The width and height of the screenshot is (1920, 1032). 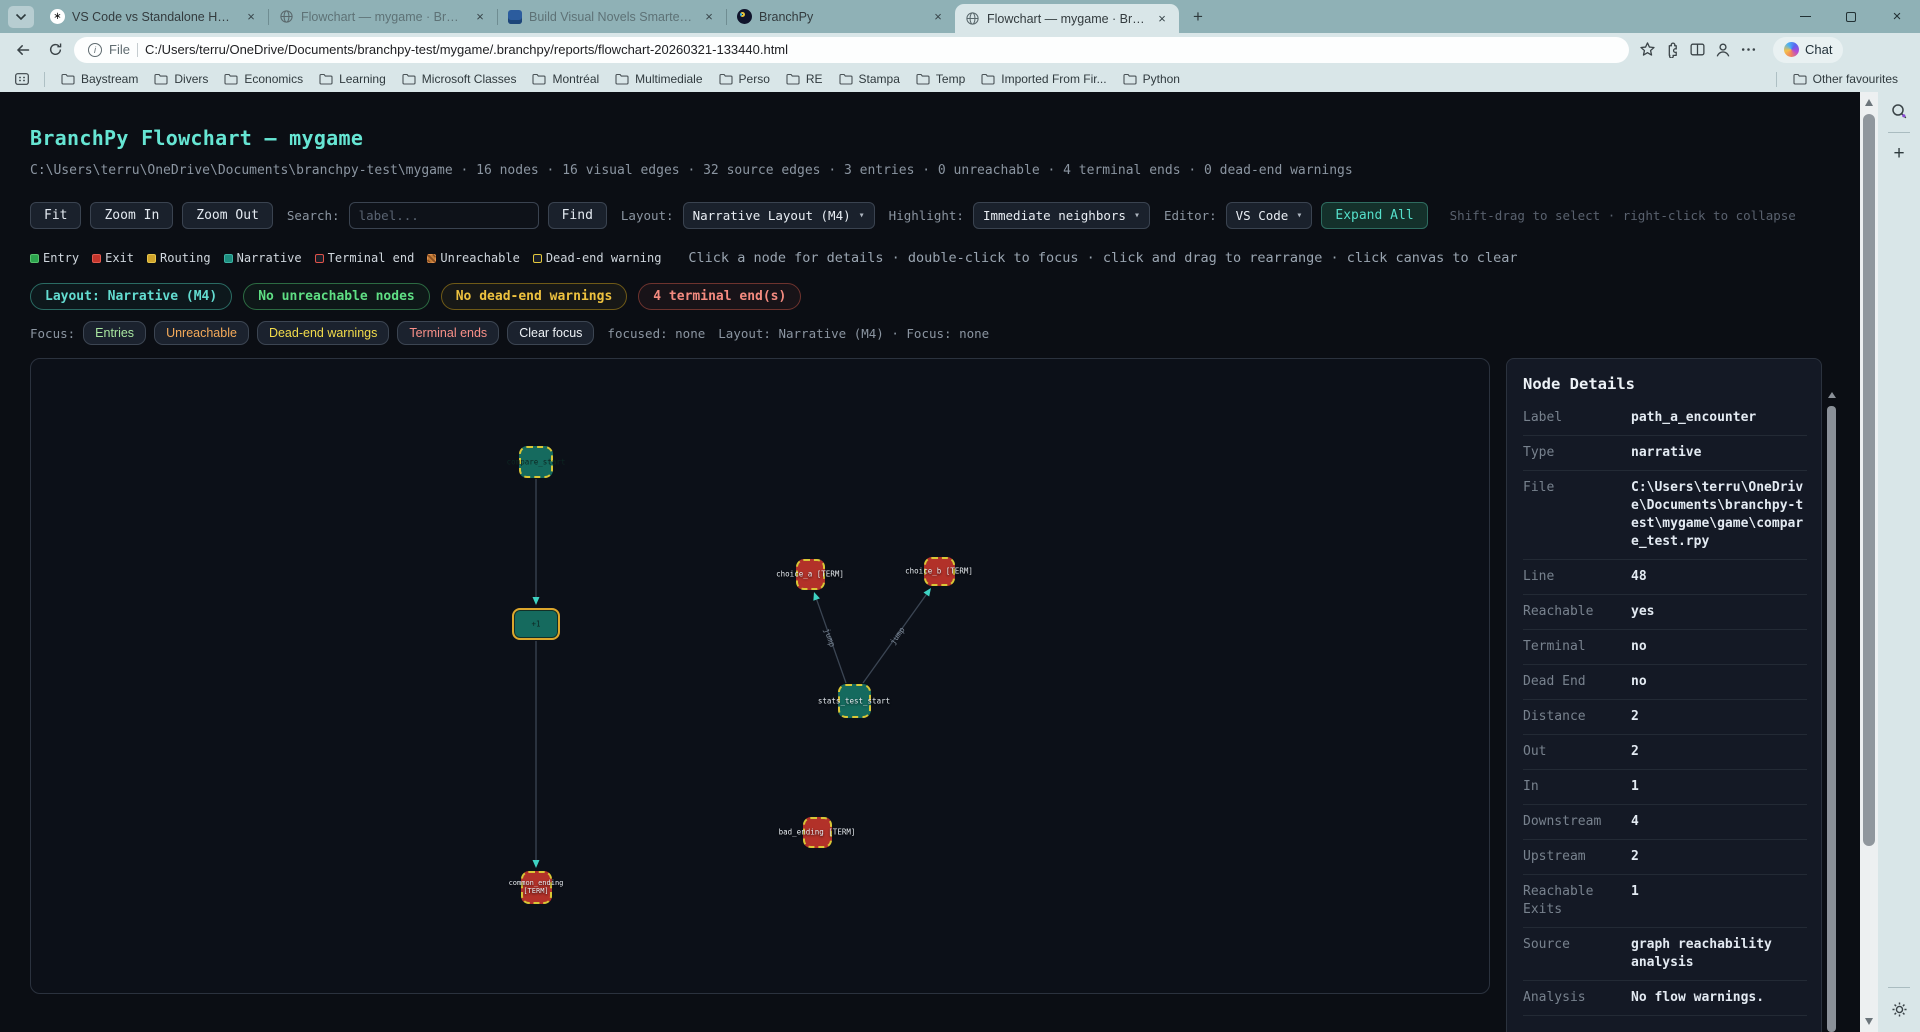 I want to click on highlight-select: Immediate neighbors ▾, so click(x=1061, y=215).